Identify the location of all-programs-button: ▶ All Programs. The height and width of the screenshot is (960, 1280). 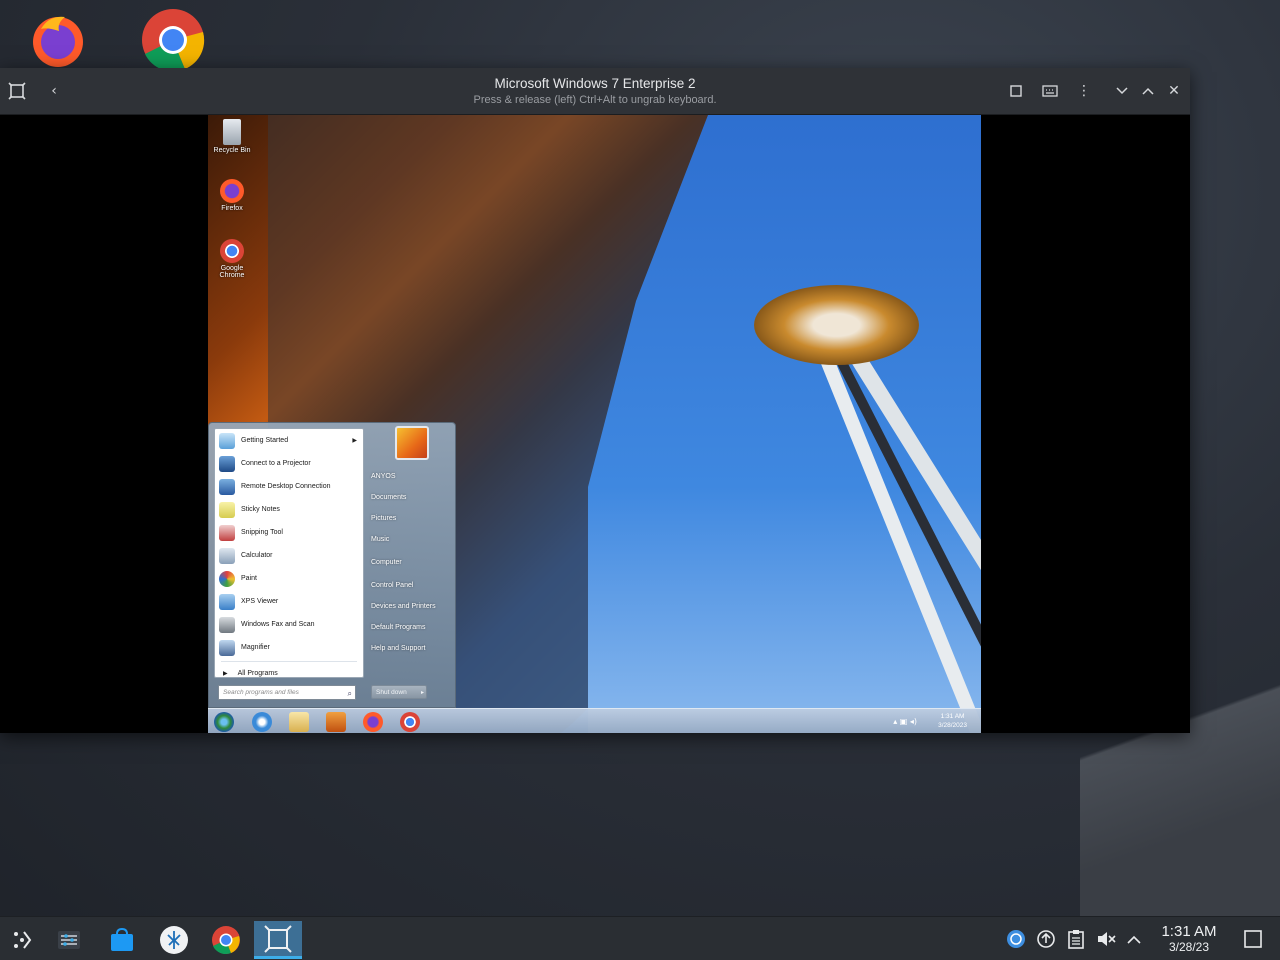
(289, 673).